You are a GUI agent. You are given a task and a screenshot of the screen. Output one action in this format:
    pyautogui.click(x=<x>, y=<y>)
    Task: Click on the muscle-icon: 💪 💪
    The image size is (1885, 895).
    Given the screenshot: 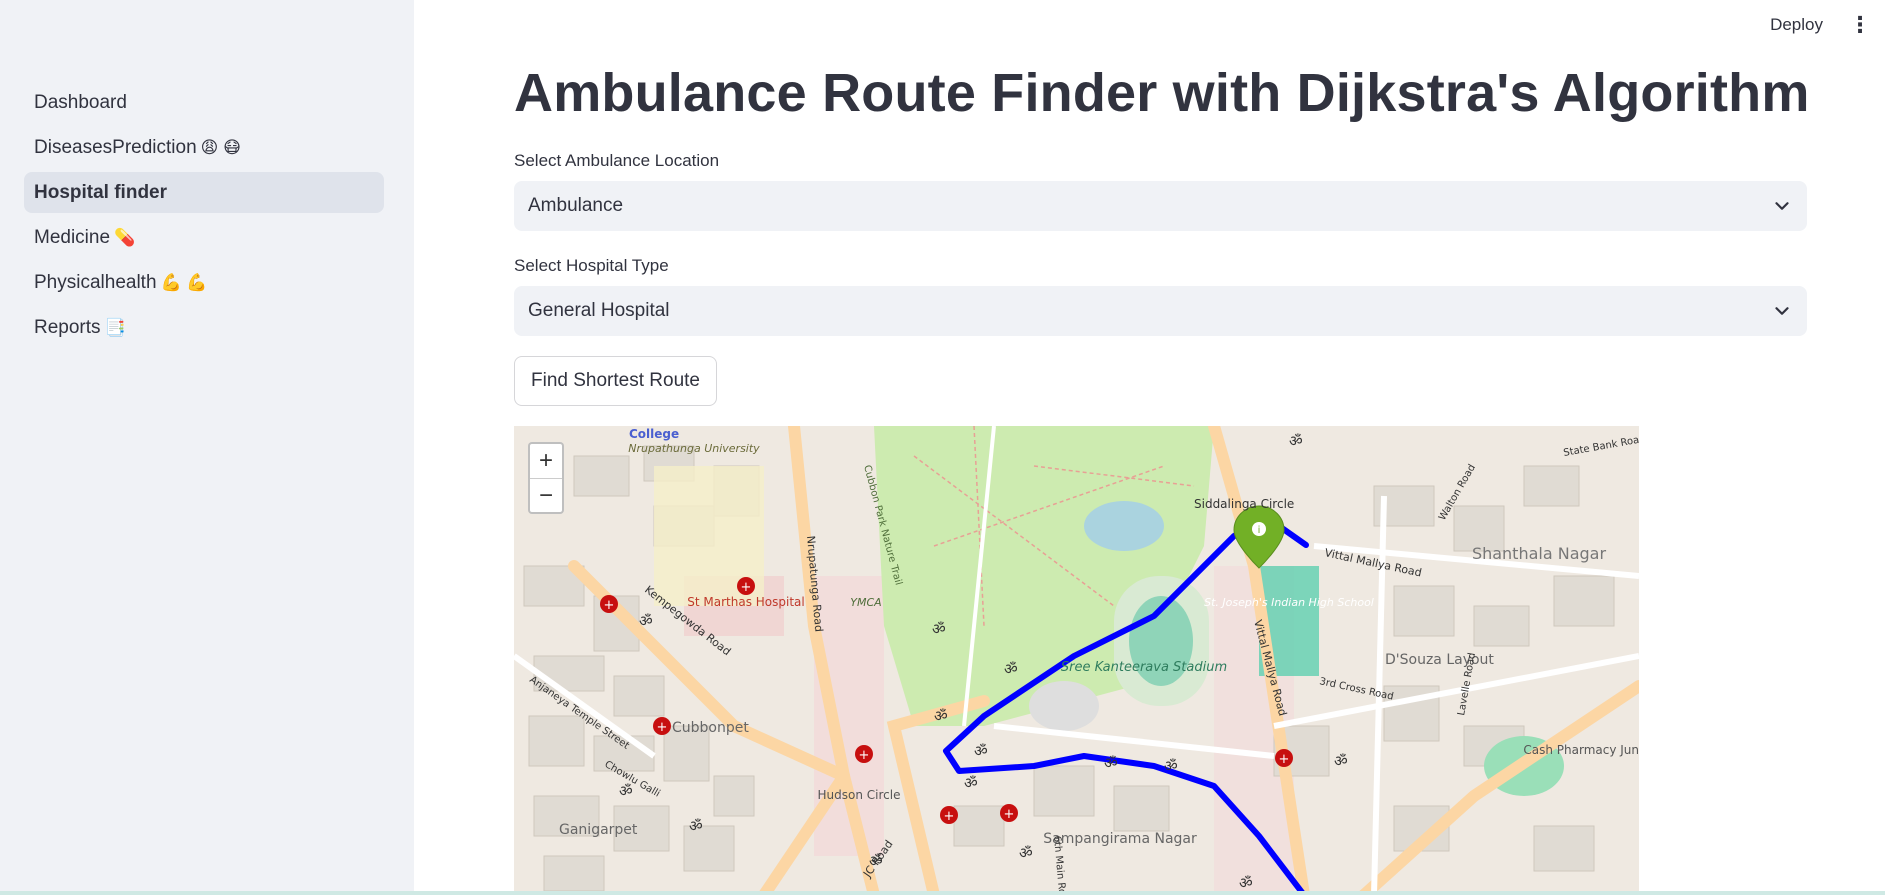 What is the action you would take?
    pyautogui.click(x=184, y=282)
    